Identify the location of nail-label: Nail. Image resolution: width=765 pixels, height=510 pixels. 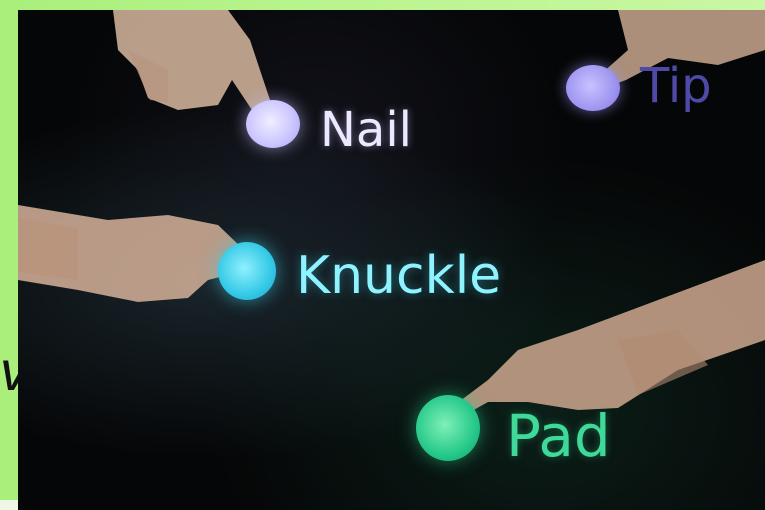
(366, 130).